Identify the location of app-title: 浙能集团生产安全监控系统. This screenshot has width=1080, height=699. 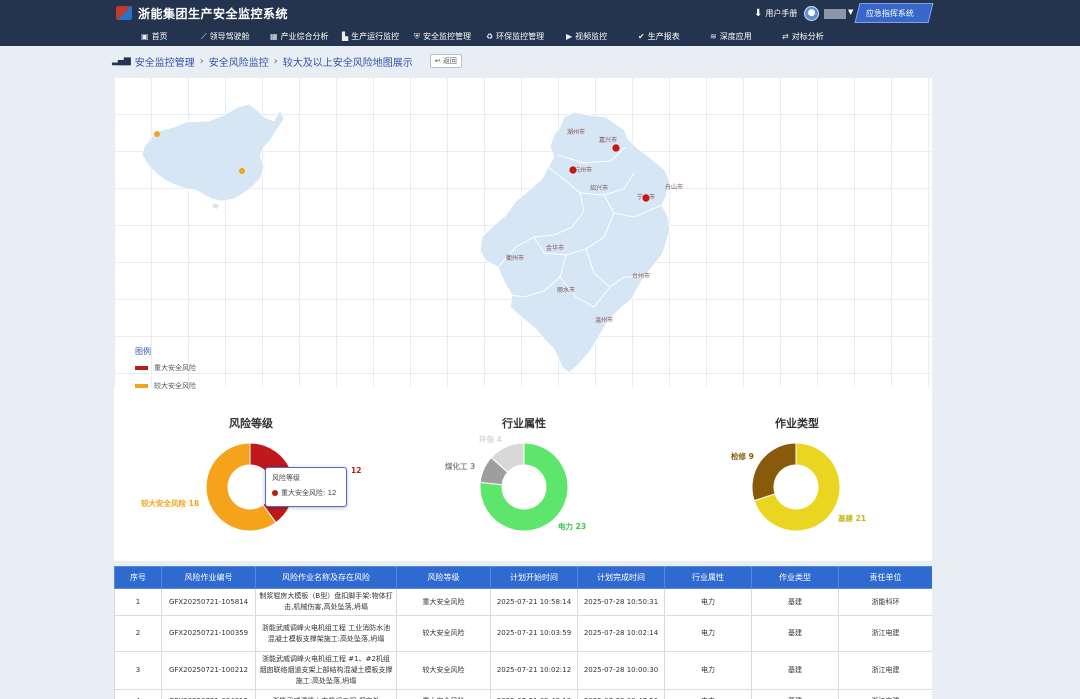
(213, 14).